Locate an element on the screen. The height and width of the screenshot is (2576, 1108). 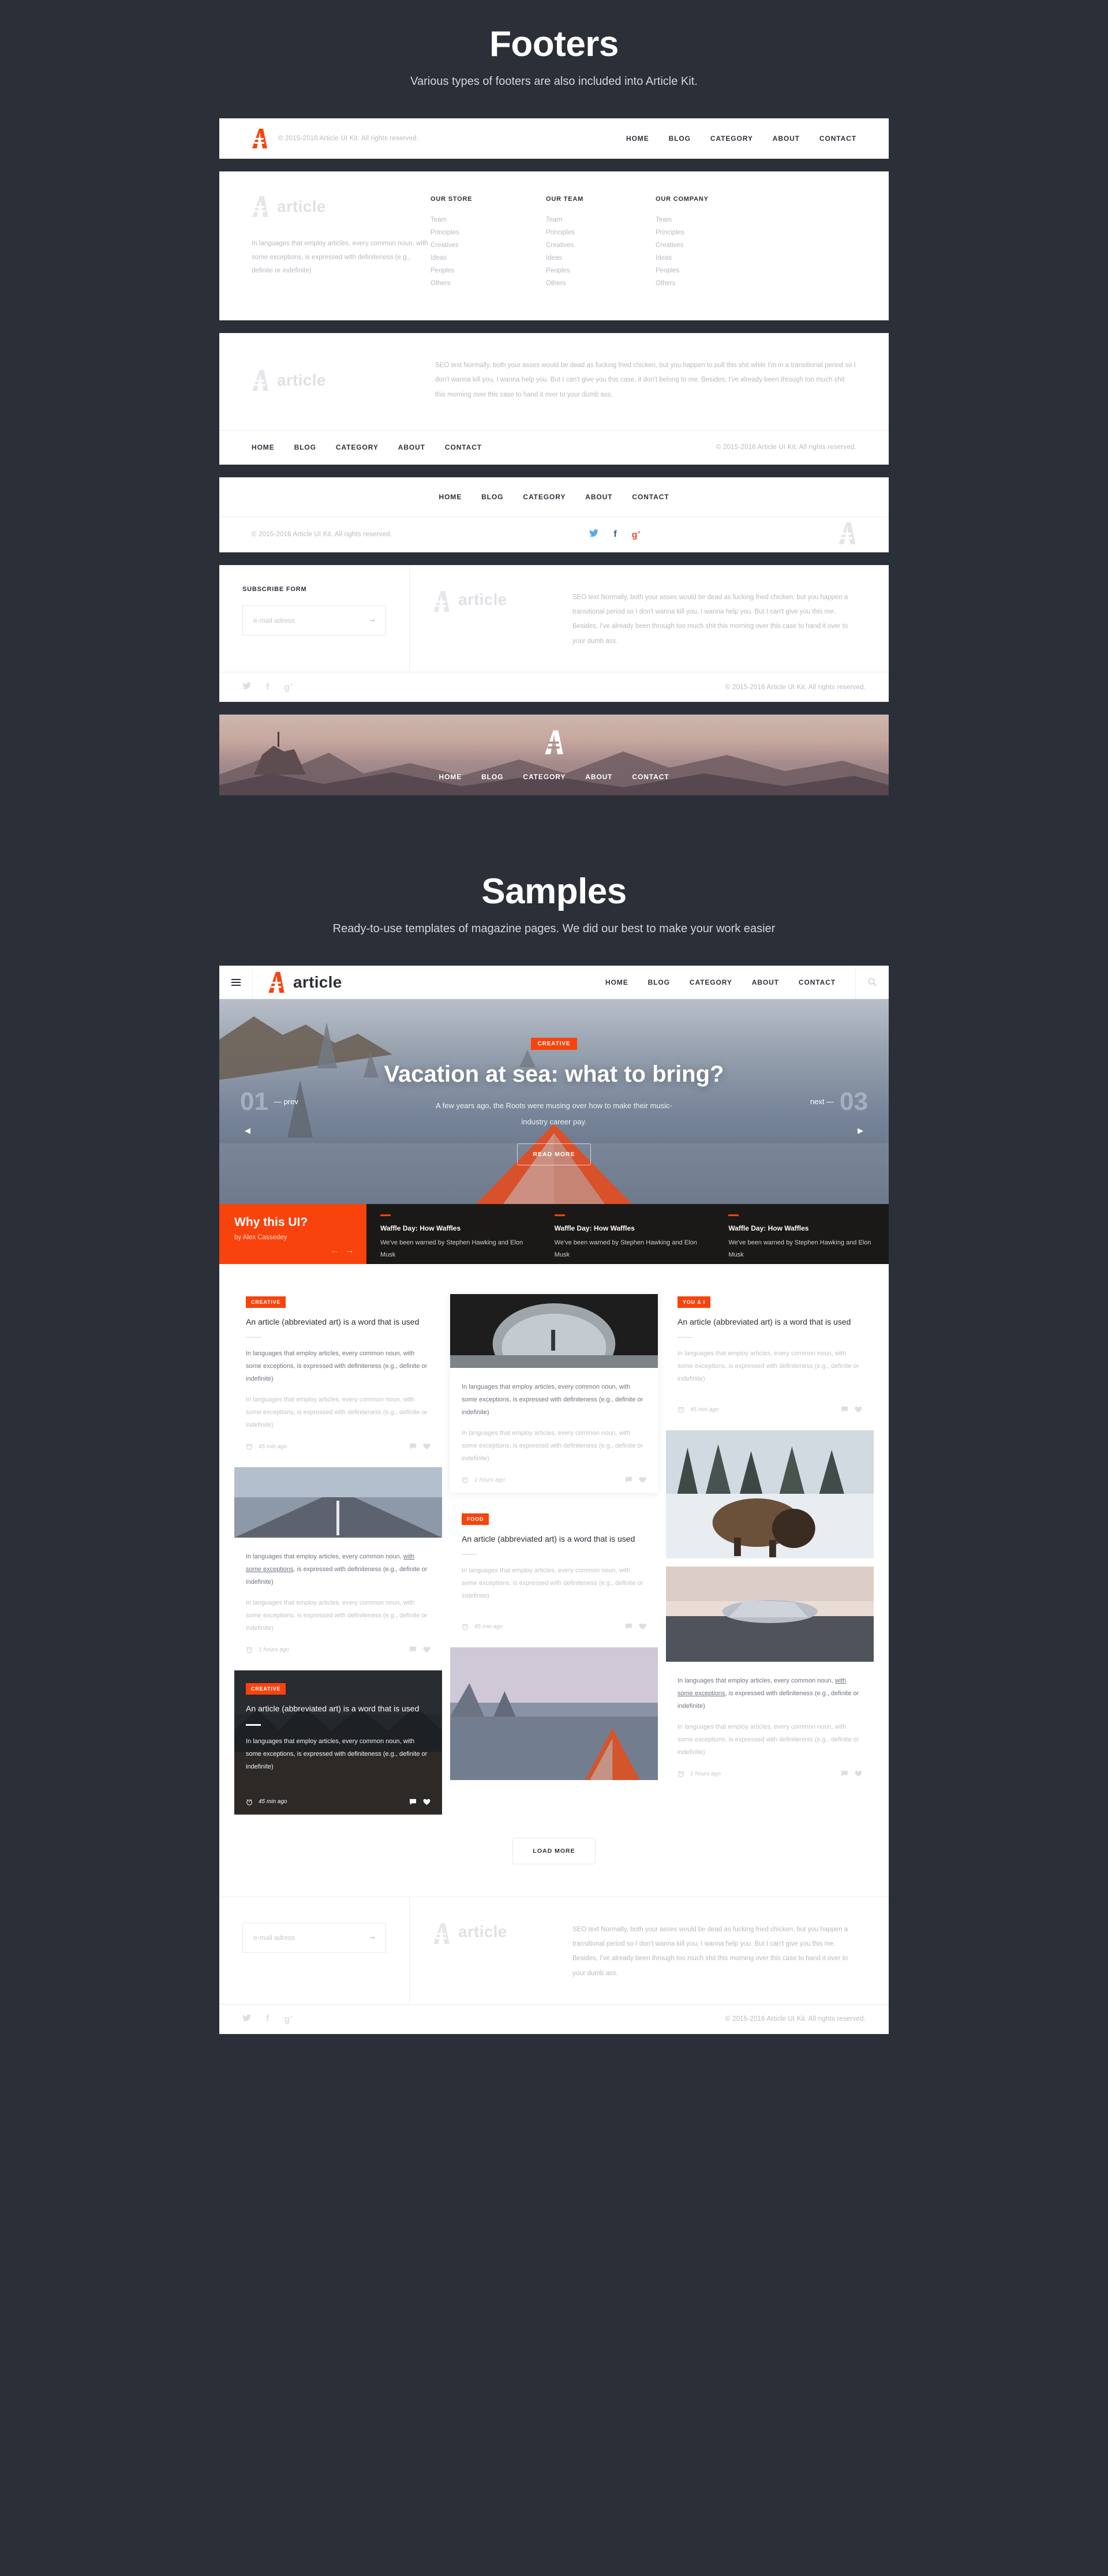
search-icon is located at coordinates (872, 982).